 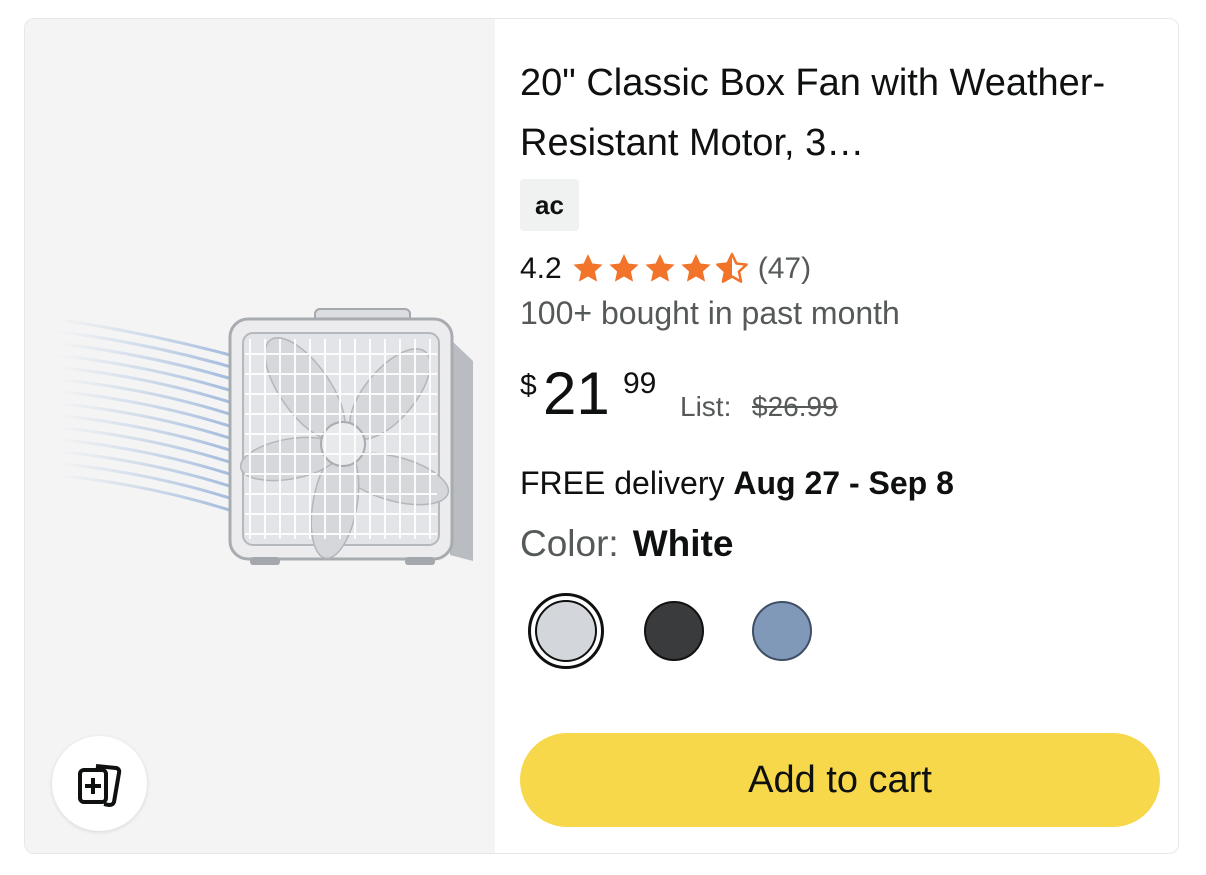 What do you see at coordinates (622, 483) in the screenshot?
I see `delivery-prefix: FREE delivery` at bounding box center [622, 483].